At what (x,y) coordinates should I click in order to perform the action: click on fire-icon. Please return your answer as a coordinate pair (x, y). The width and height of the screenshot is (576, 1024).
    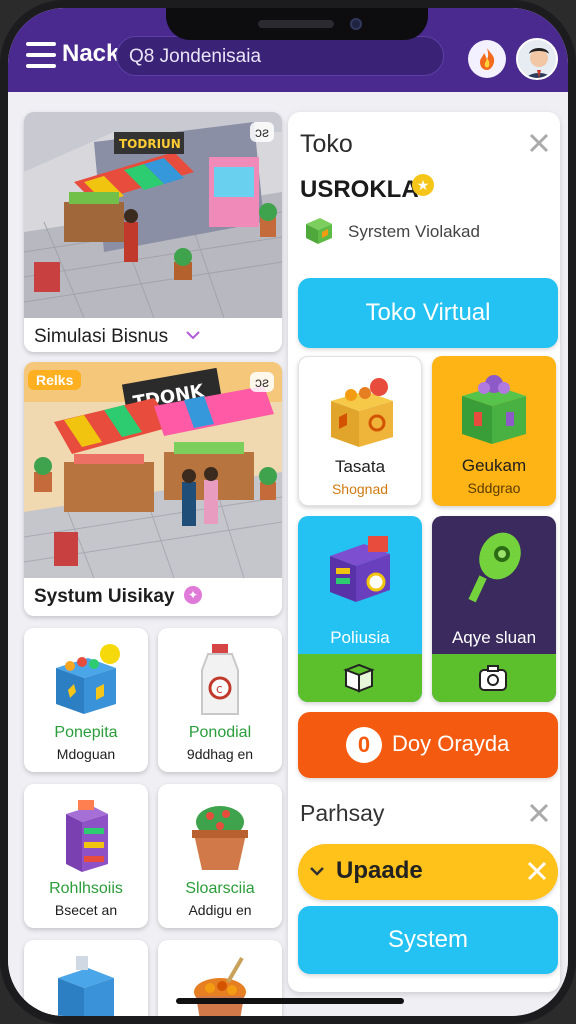
    Looking at the image, I should click on (487, 59).